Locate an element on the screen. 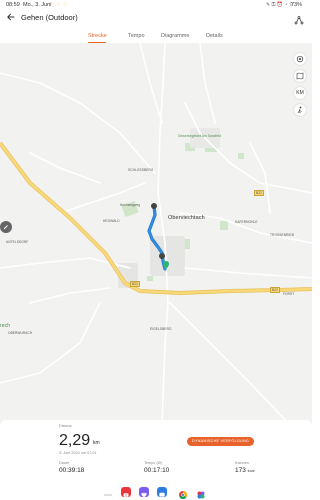 This screenshot has width=320, height=500. duration-value: 00:39:18 is located at coordinates (72, 470).